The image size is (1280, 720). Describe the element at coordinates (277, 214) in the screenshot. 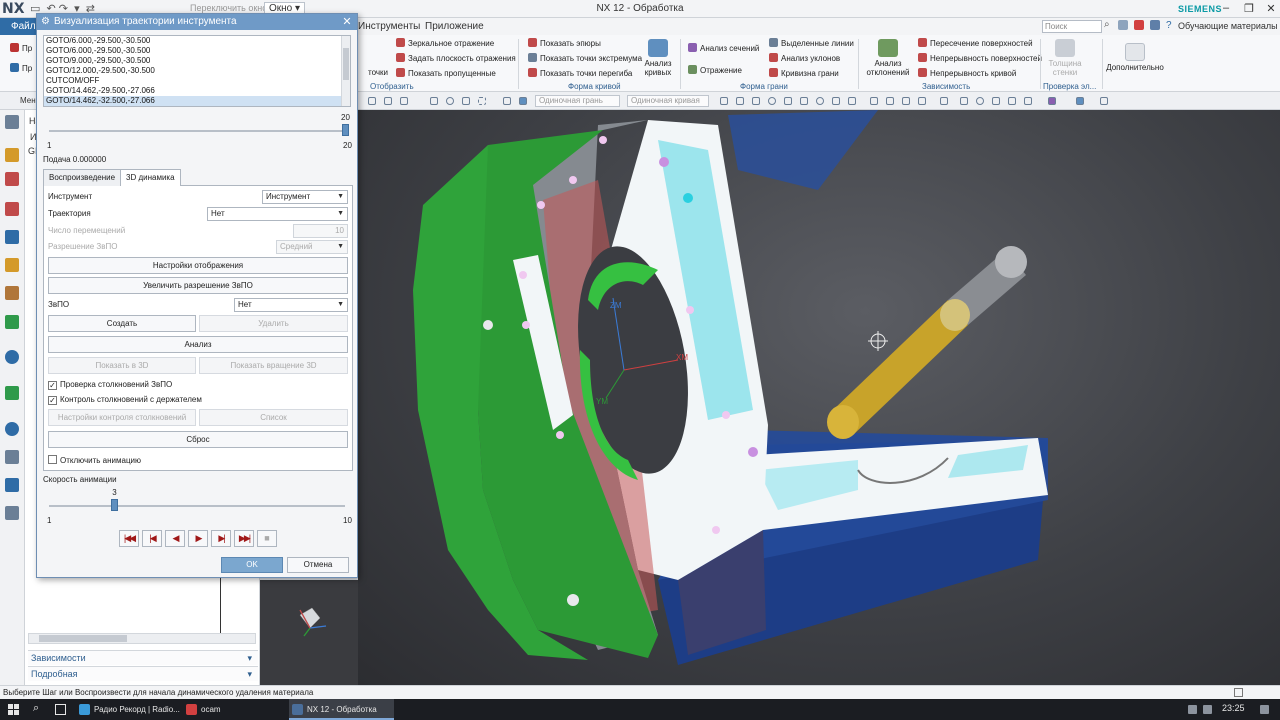

I see `trajectory-select: Нет ▼` at that location.